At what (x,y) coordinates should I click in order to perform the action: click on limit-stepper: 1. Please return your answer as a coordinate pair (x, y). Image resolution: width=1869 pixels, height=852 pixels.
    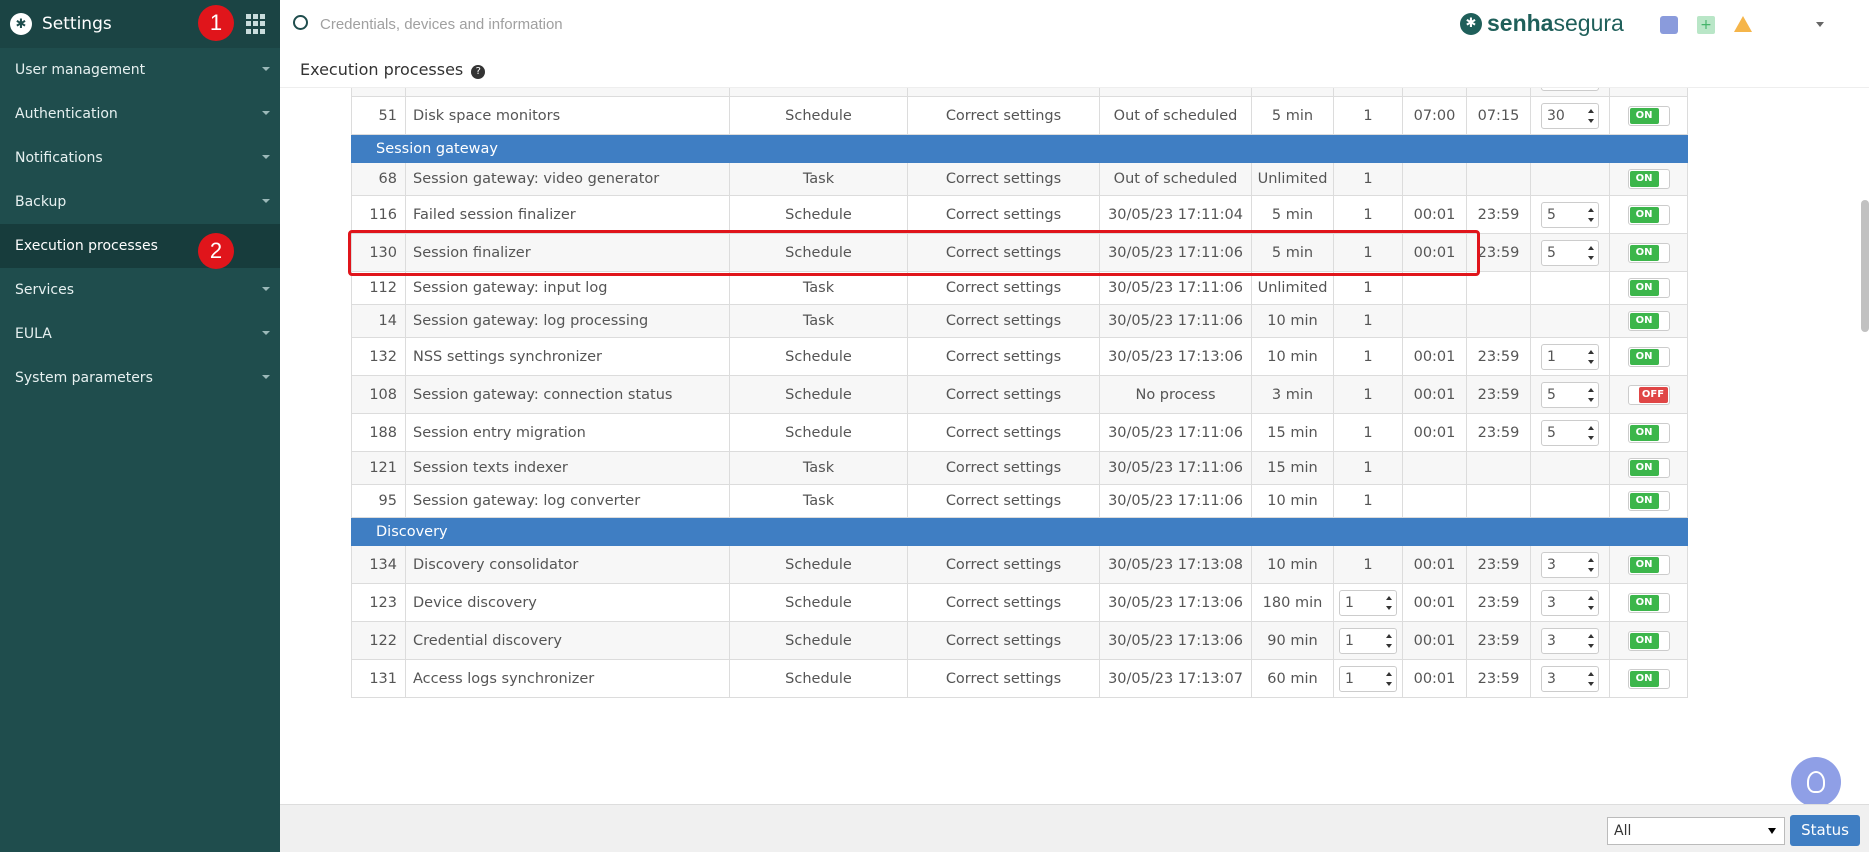
    Looking at the image, I should click on (1570, 356).